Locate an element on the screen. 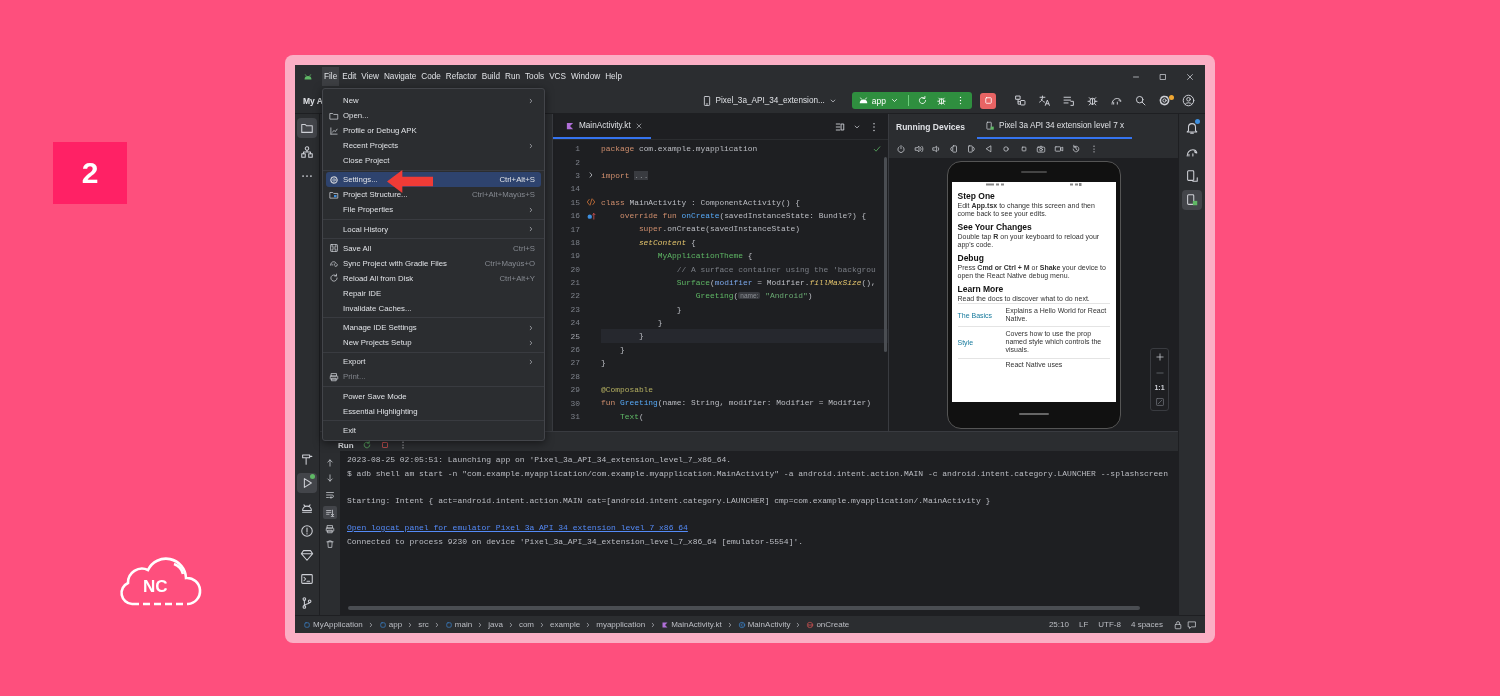  volume-up-icon is located at coordinates (918, 148).